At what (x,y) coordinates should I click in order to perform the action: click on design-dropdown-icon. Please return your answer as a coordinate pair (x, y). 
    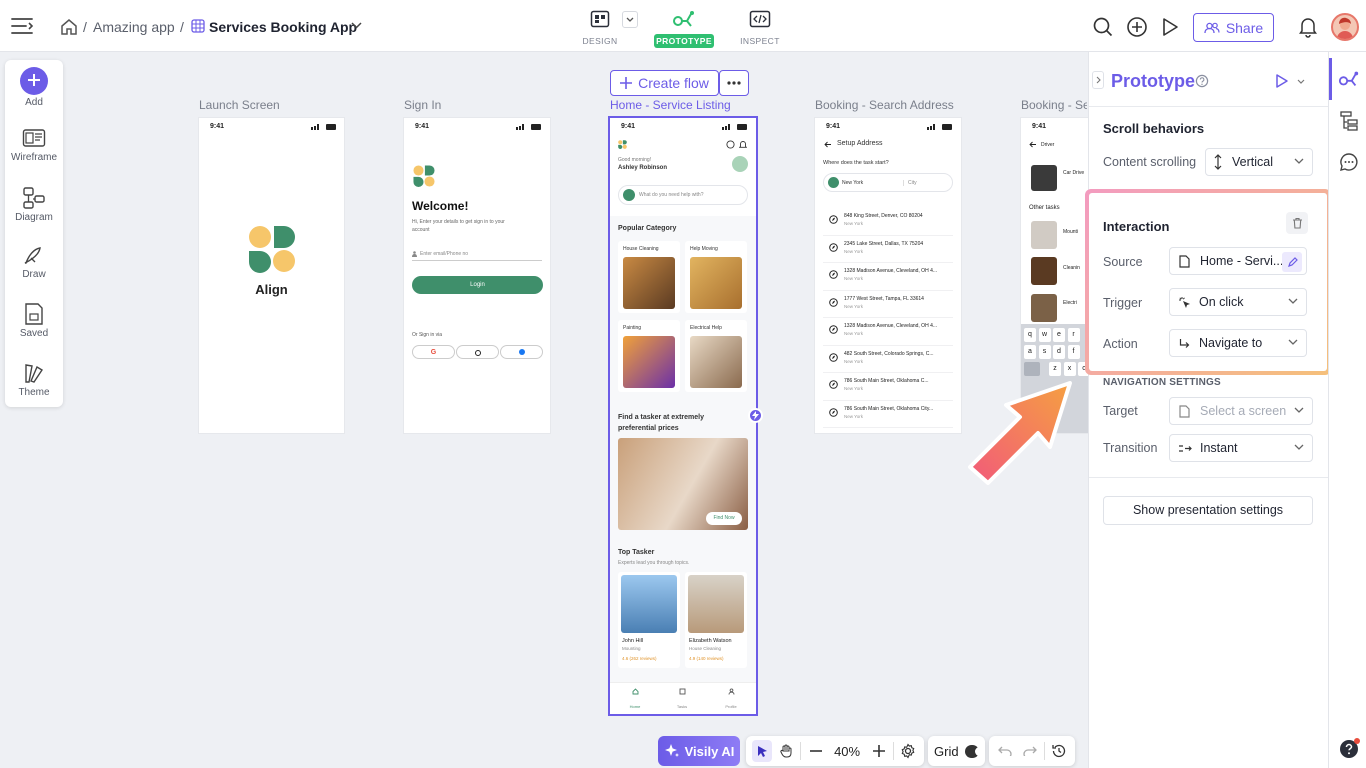
    Looking at the image, I should click on (630, 19).